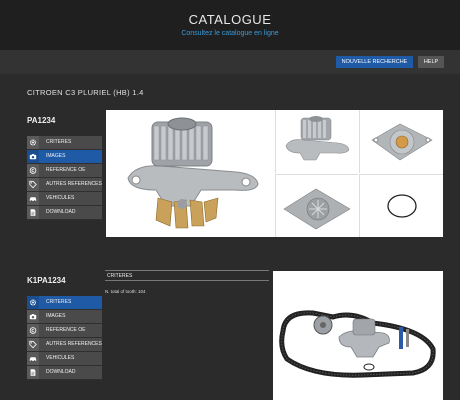 The image size is (460, 400). I want to click on criteria-header: CRITERES, so click(187, 275).